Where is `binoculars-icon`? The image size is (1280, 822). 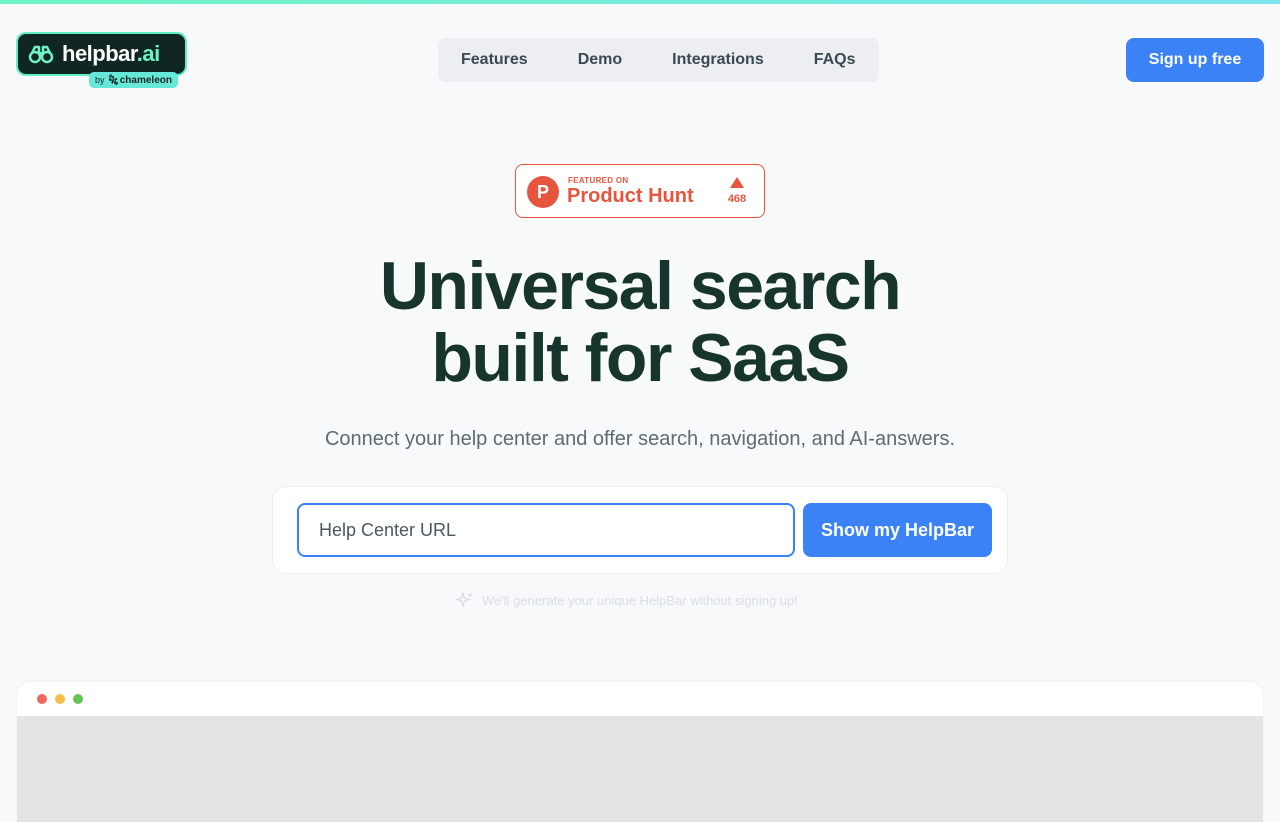
binoculars-icon is located at coordinates (41, 54).